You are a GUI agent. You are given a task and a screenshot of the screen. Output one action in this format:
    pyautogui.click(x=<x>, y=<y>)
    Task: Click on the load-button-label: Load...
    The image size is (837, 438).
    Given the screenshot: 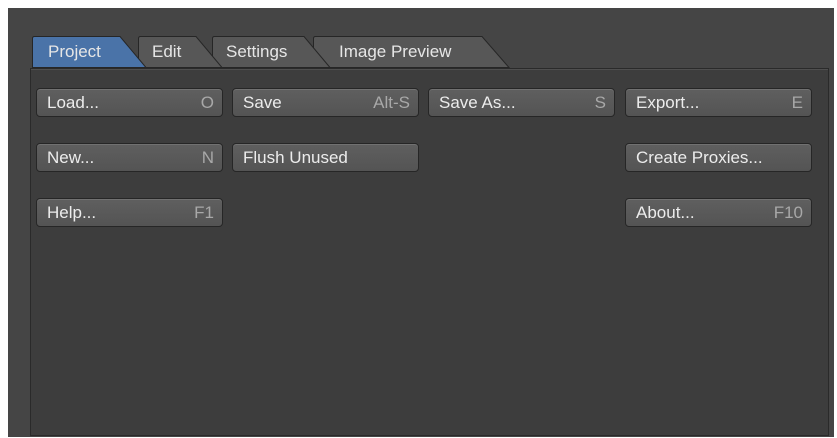 What is the action you would take?
    pyautogui.click(x=73, y=102)
    